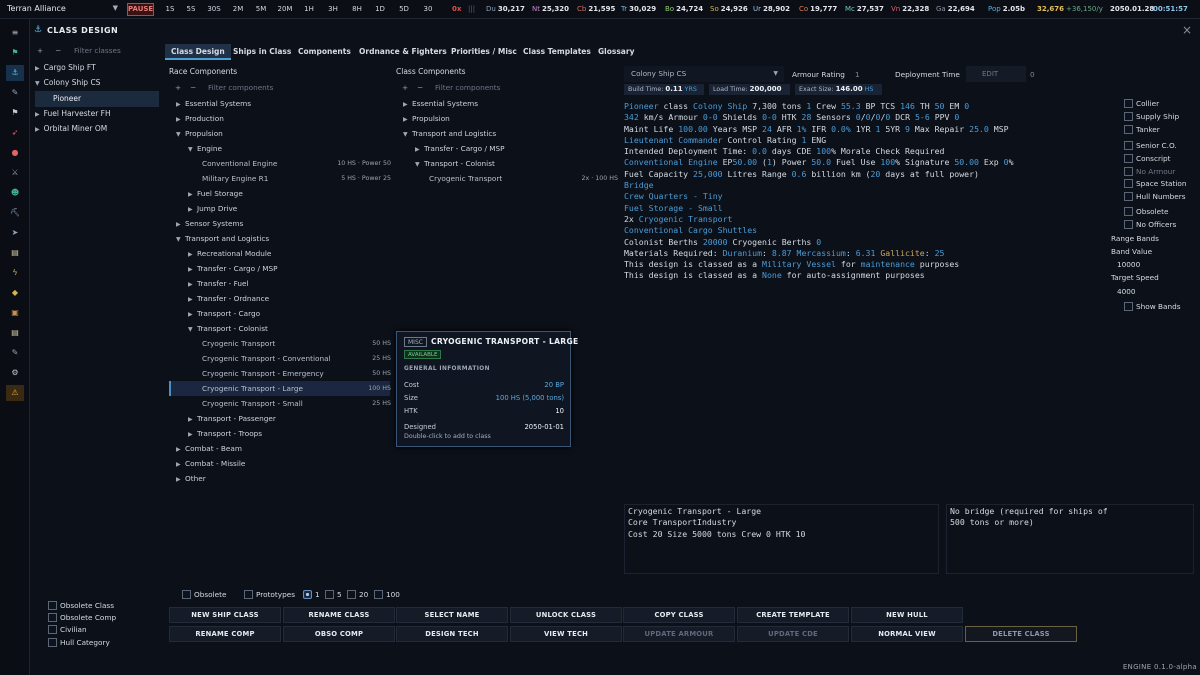 The height and width of the screenshot is (675, 1200). I want to click on tree-row: ▶ Production, so click(276, 118).